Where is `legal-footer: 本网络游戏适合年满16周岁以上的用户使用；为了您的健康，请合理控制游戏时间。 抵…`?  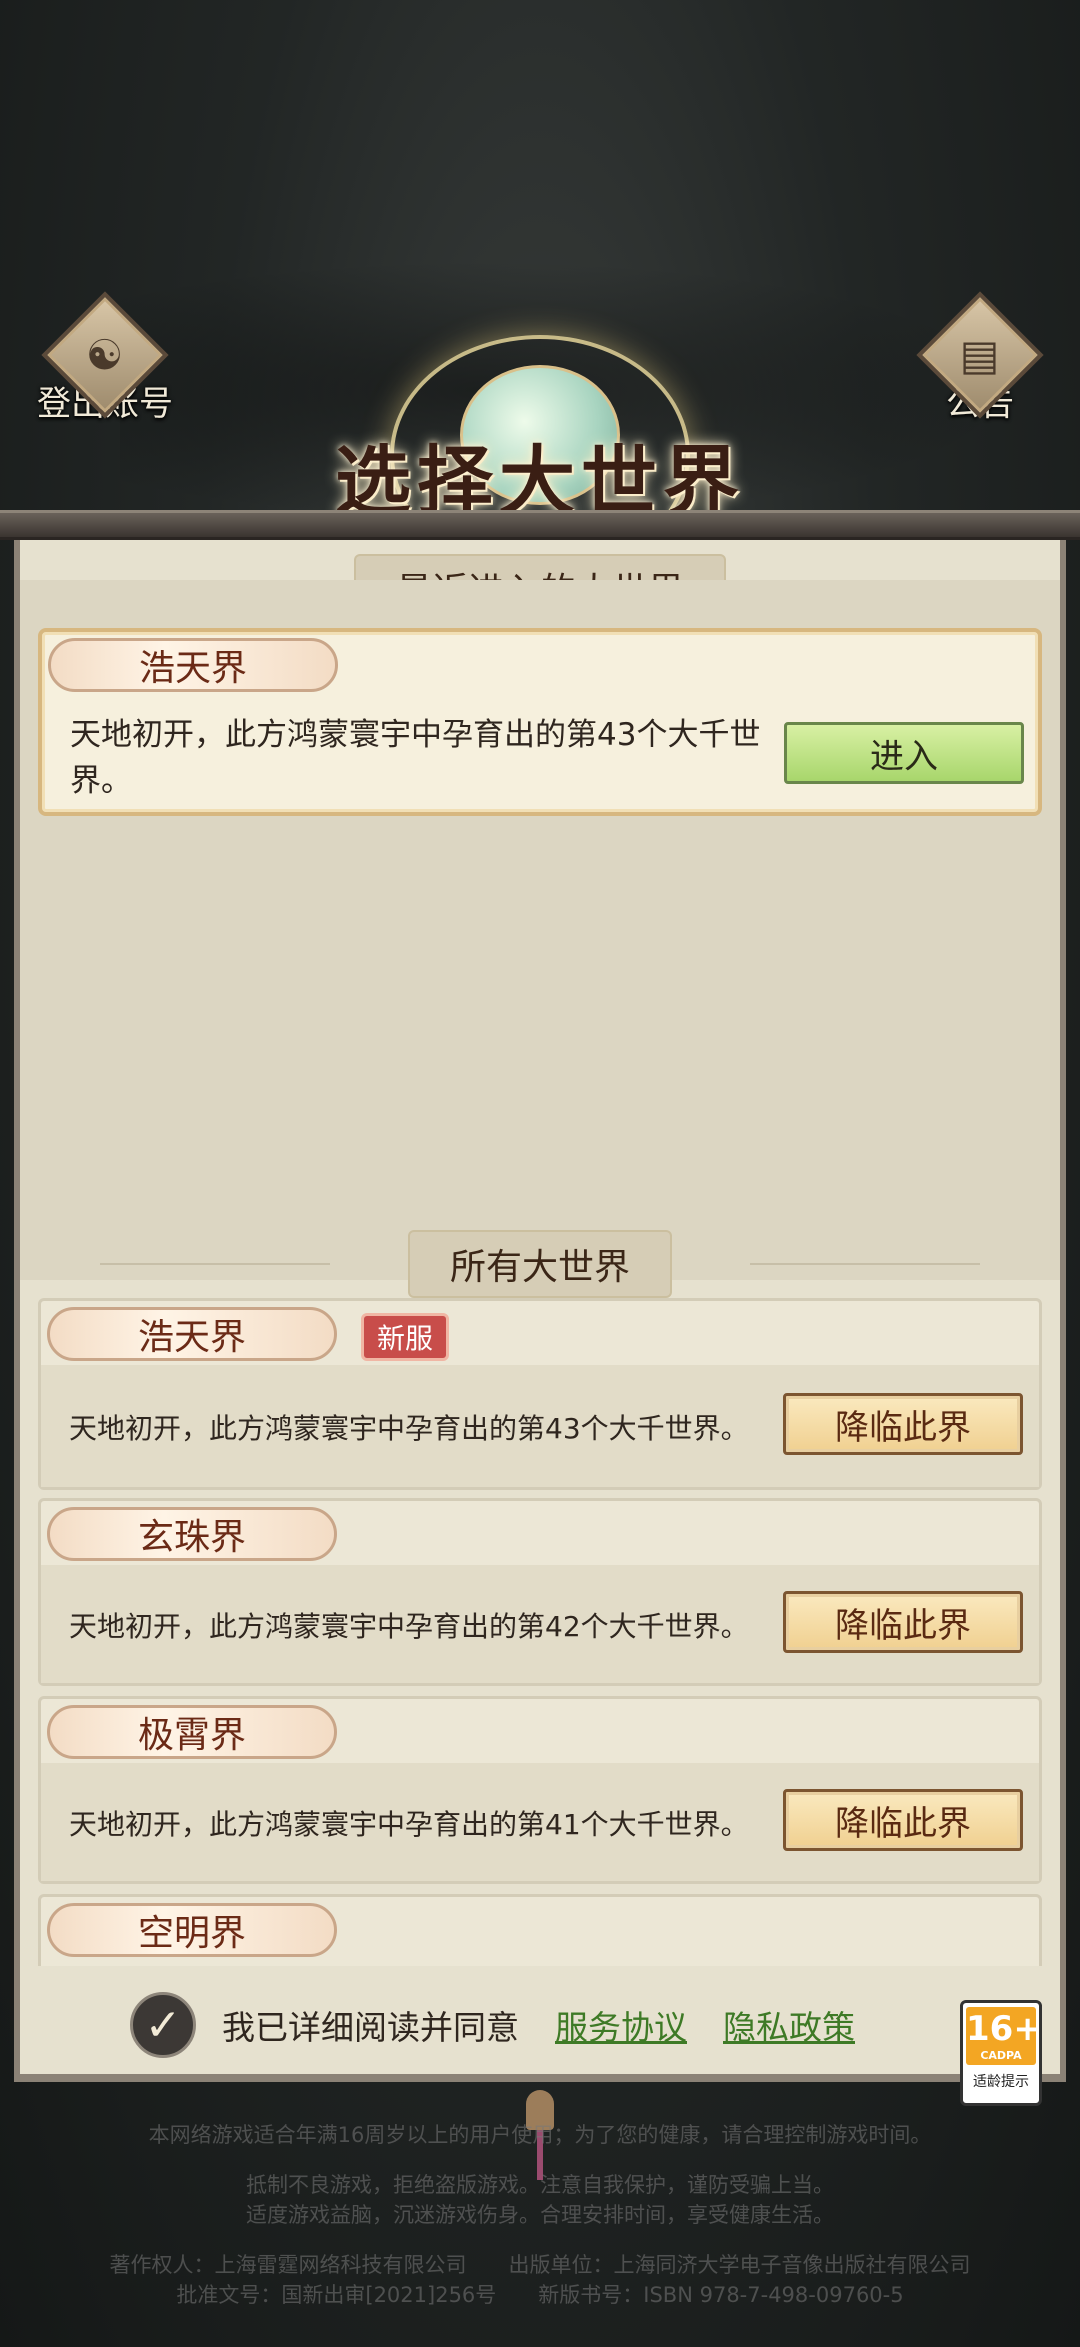 legal-footer: 本网络游戏适合年满16周岁以上的用户使用；为了您的健康，请合理控制游戏时间。 抵… is located at coordinates (540, 2225).